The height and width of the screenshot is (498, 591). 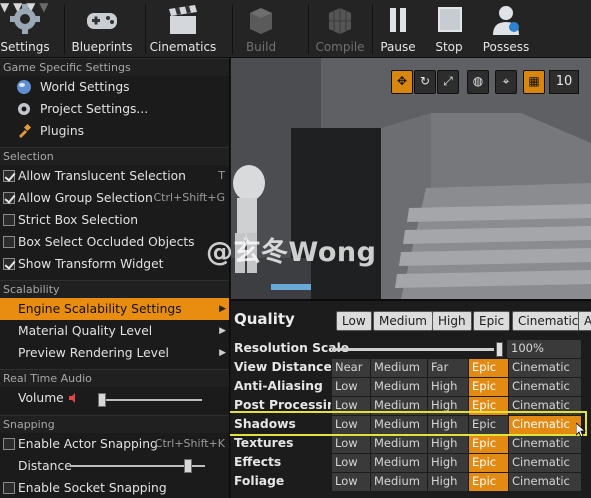 I want to click on globe-icon: ◍, so click(x=478, y=81).